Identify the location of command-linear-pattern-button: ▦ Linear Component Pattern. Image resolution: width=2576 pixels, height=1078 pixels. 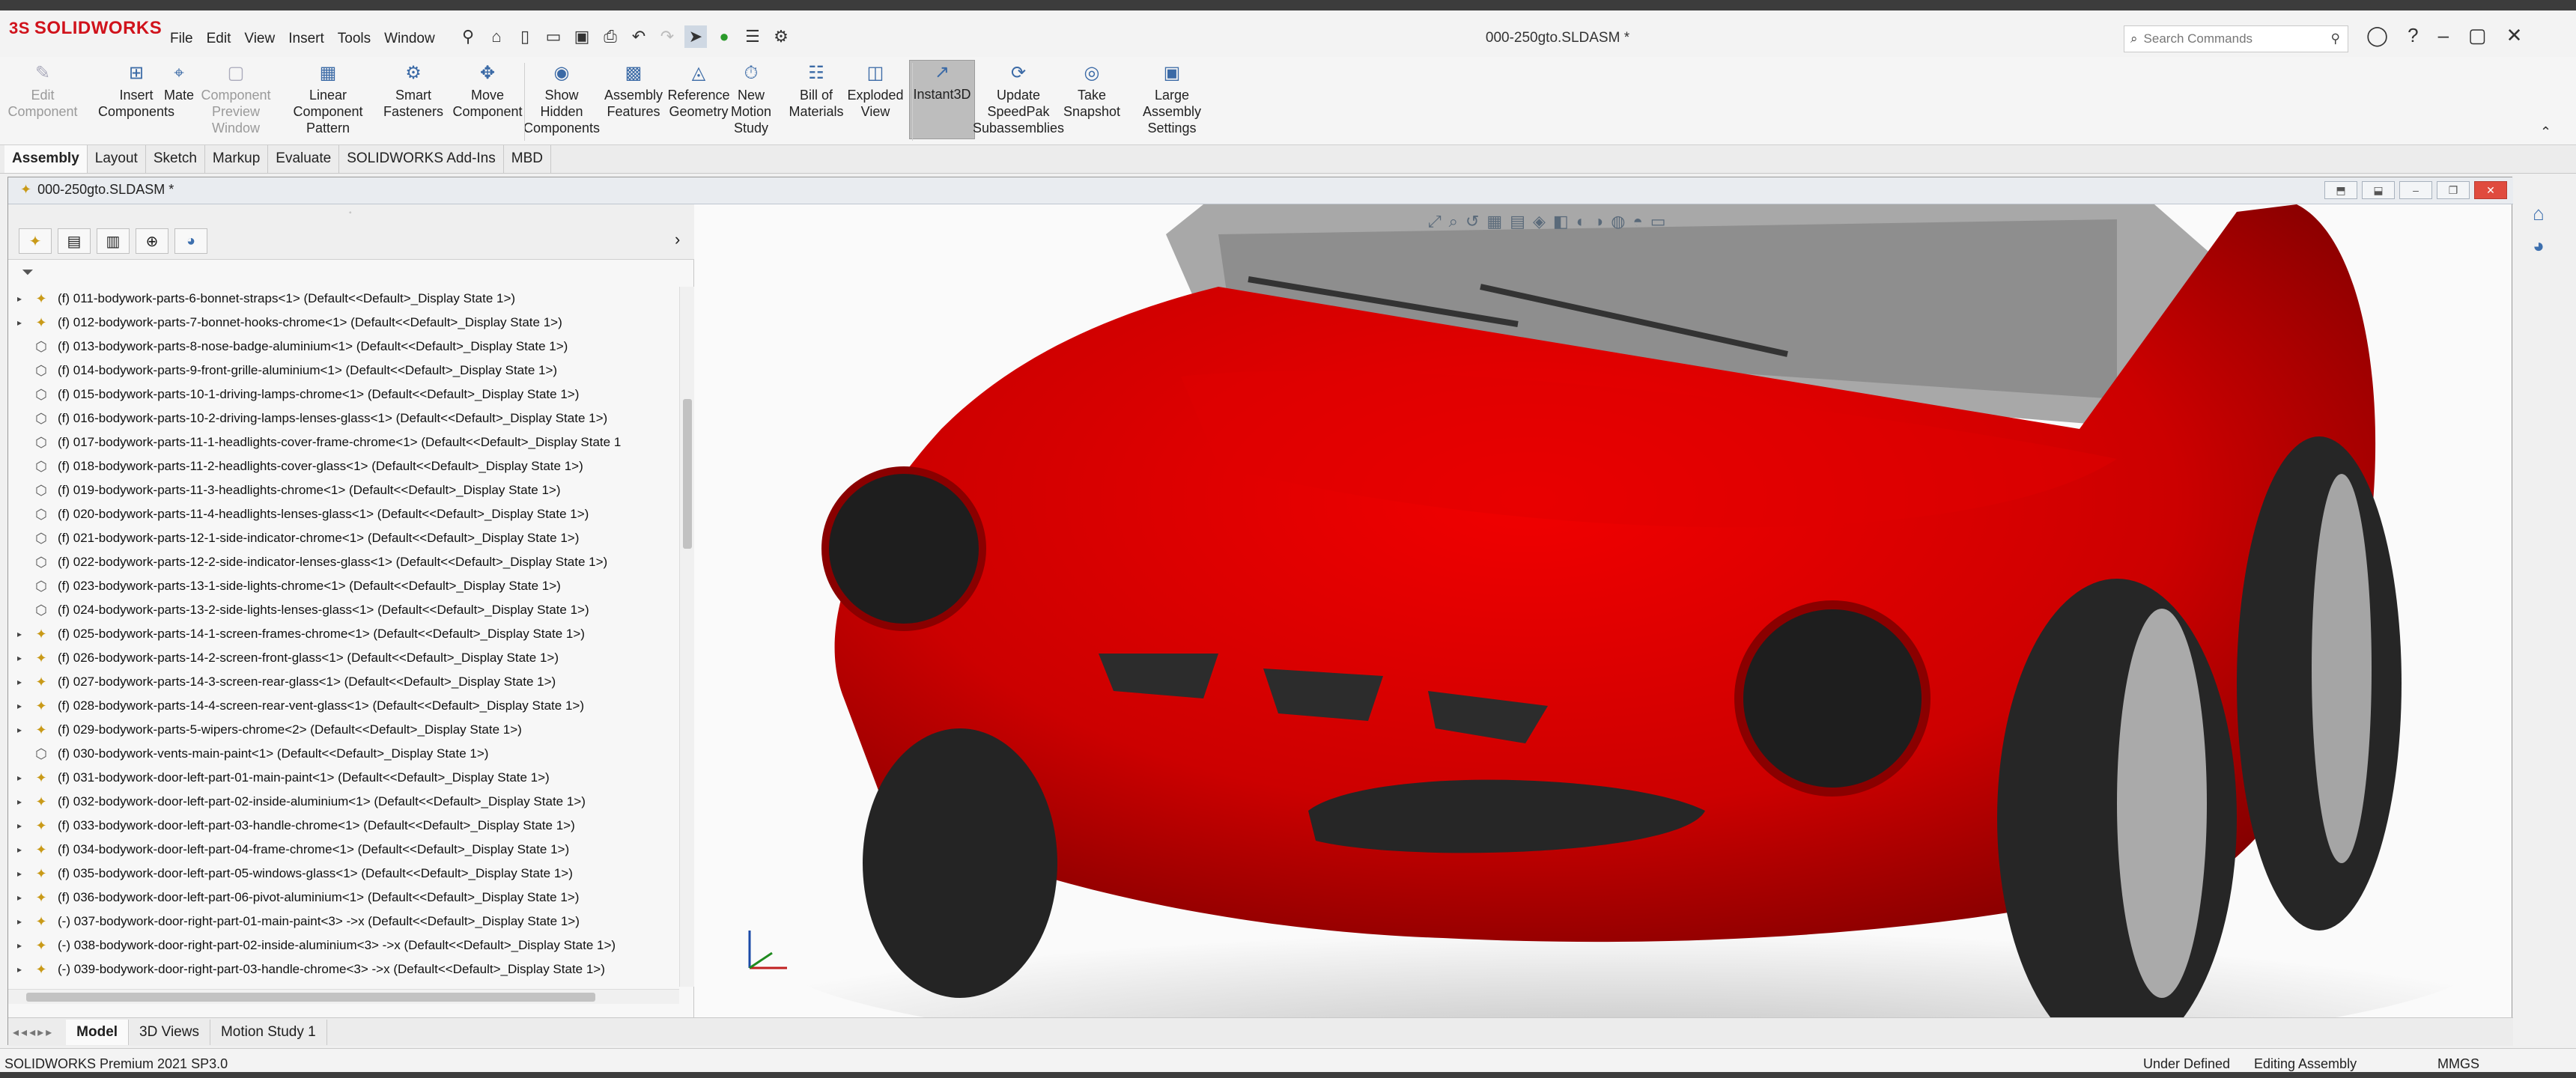
(328, 98).